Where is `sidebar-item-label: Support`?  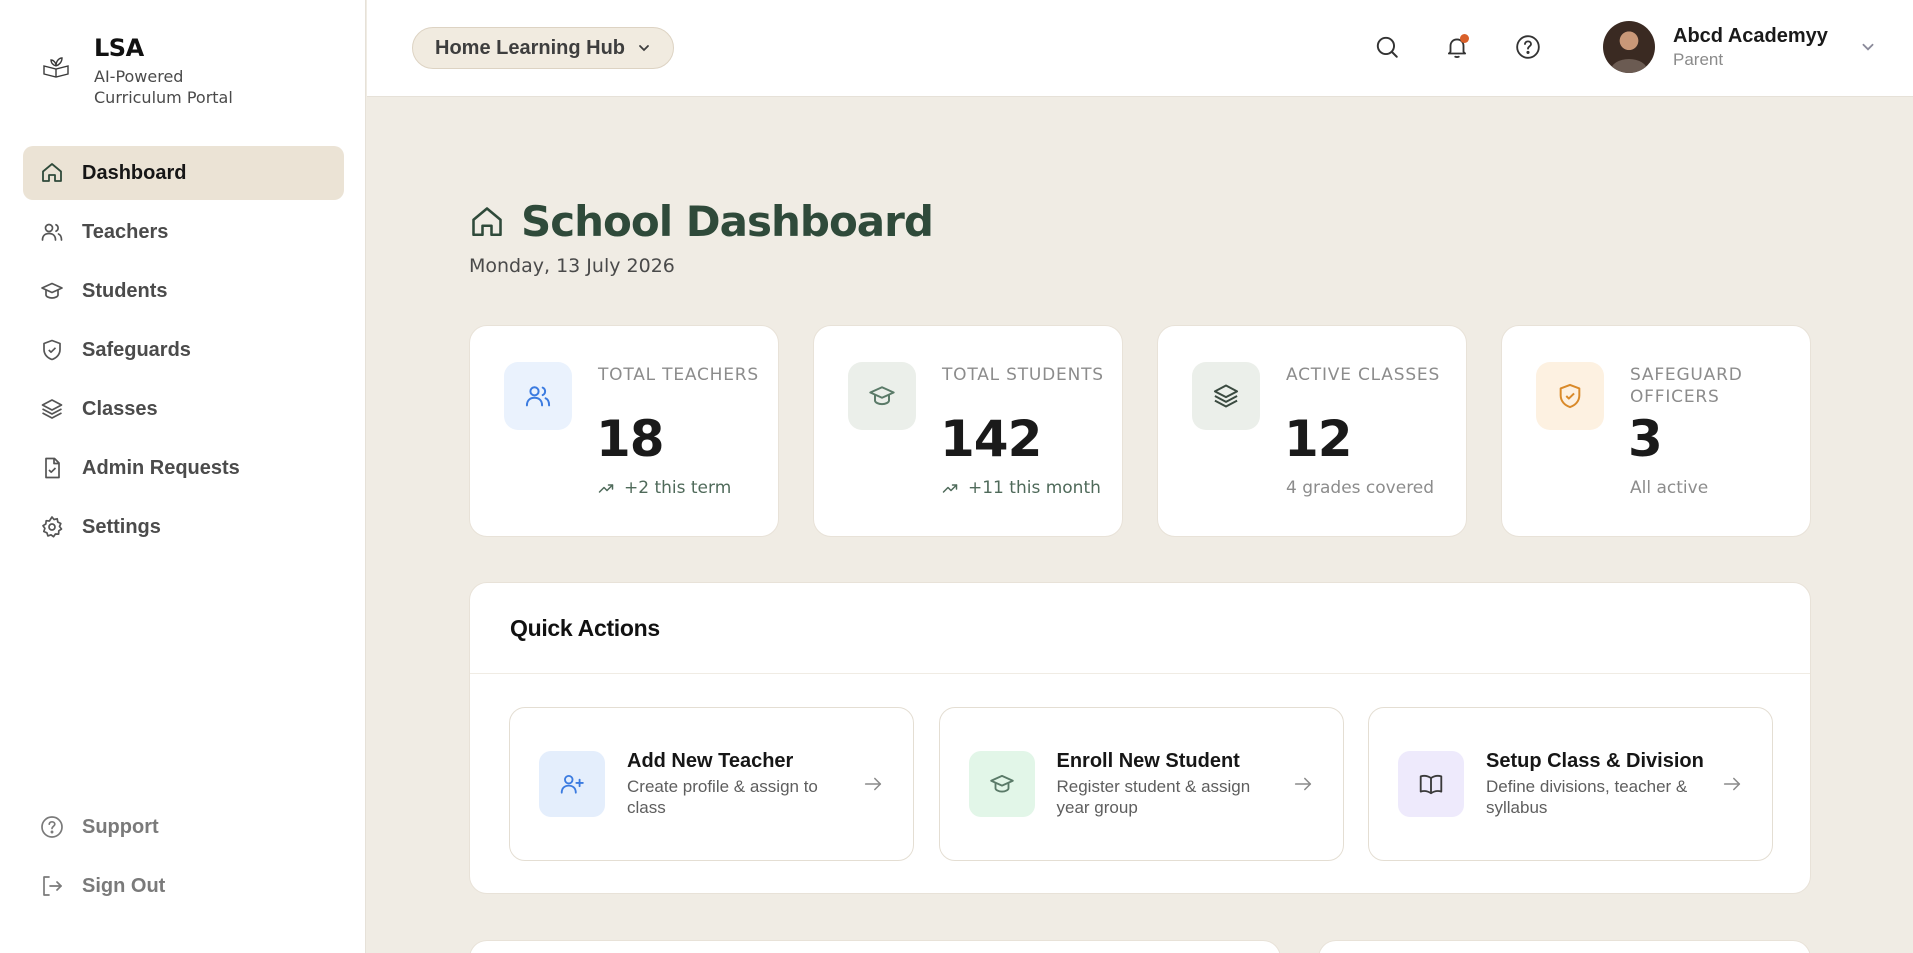 sidebar-item-label: Support is located at coordinates (120, 826).